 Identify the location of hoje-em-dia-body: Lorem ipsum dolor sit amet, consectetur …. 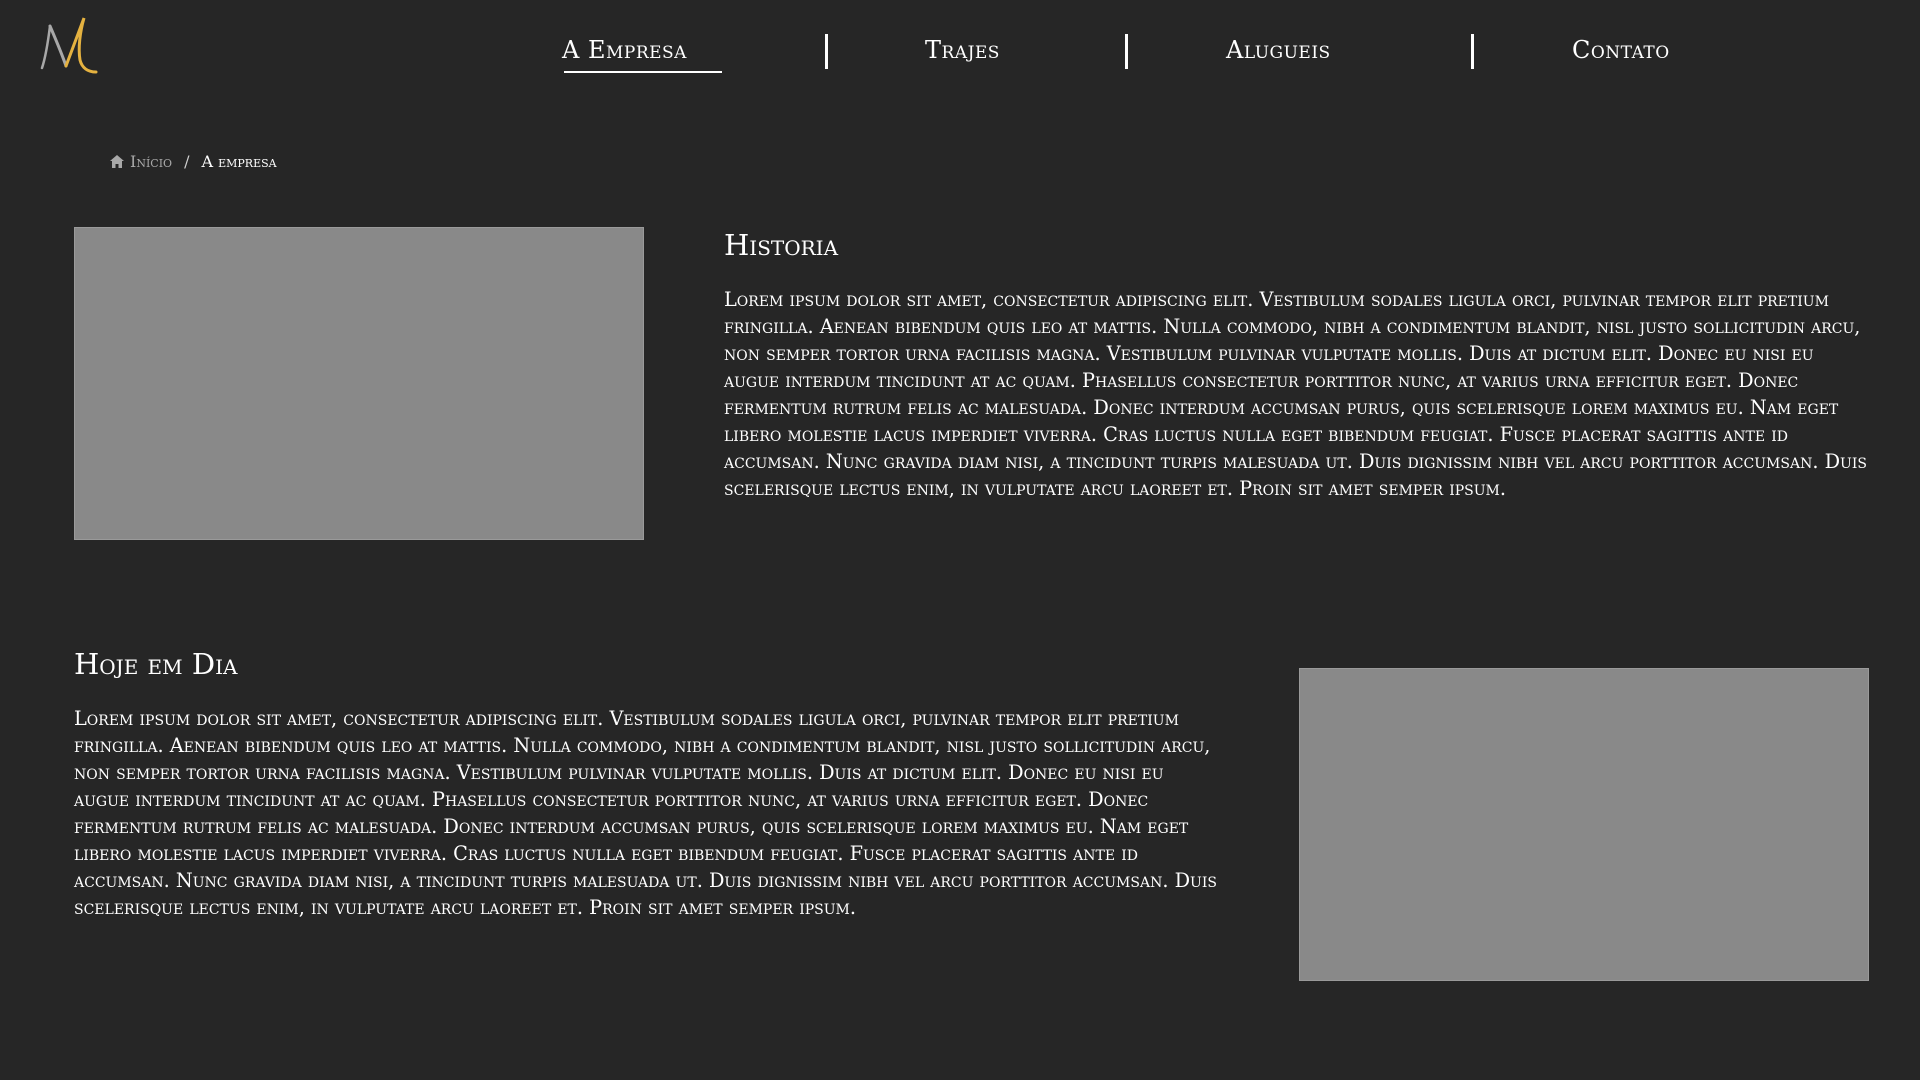
(645, 813).